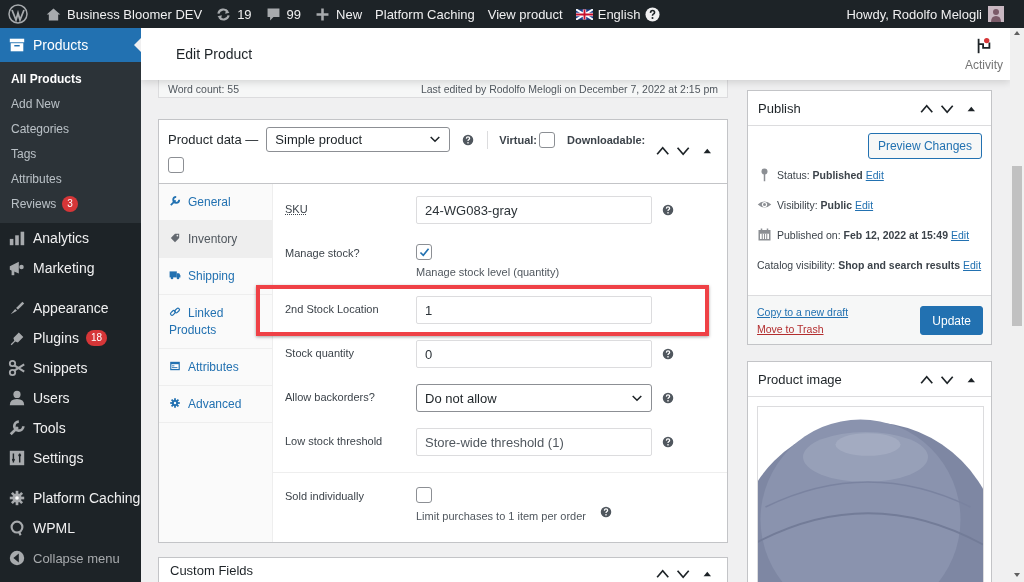 The image size is (1024, 582). I want to click on menu-item: Appearance, so click(70, 308).